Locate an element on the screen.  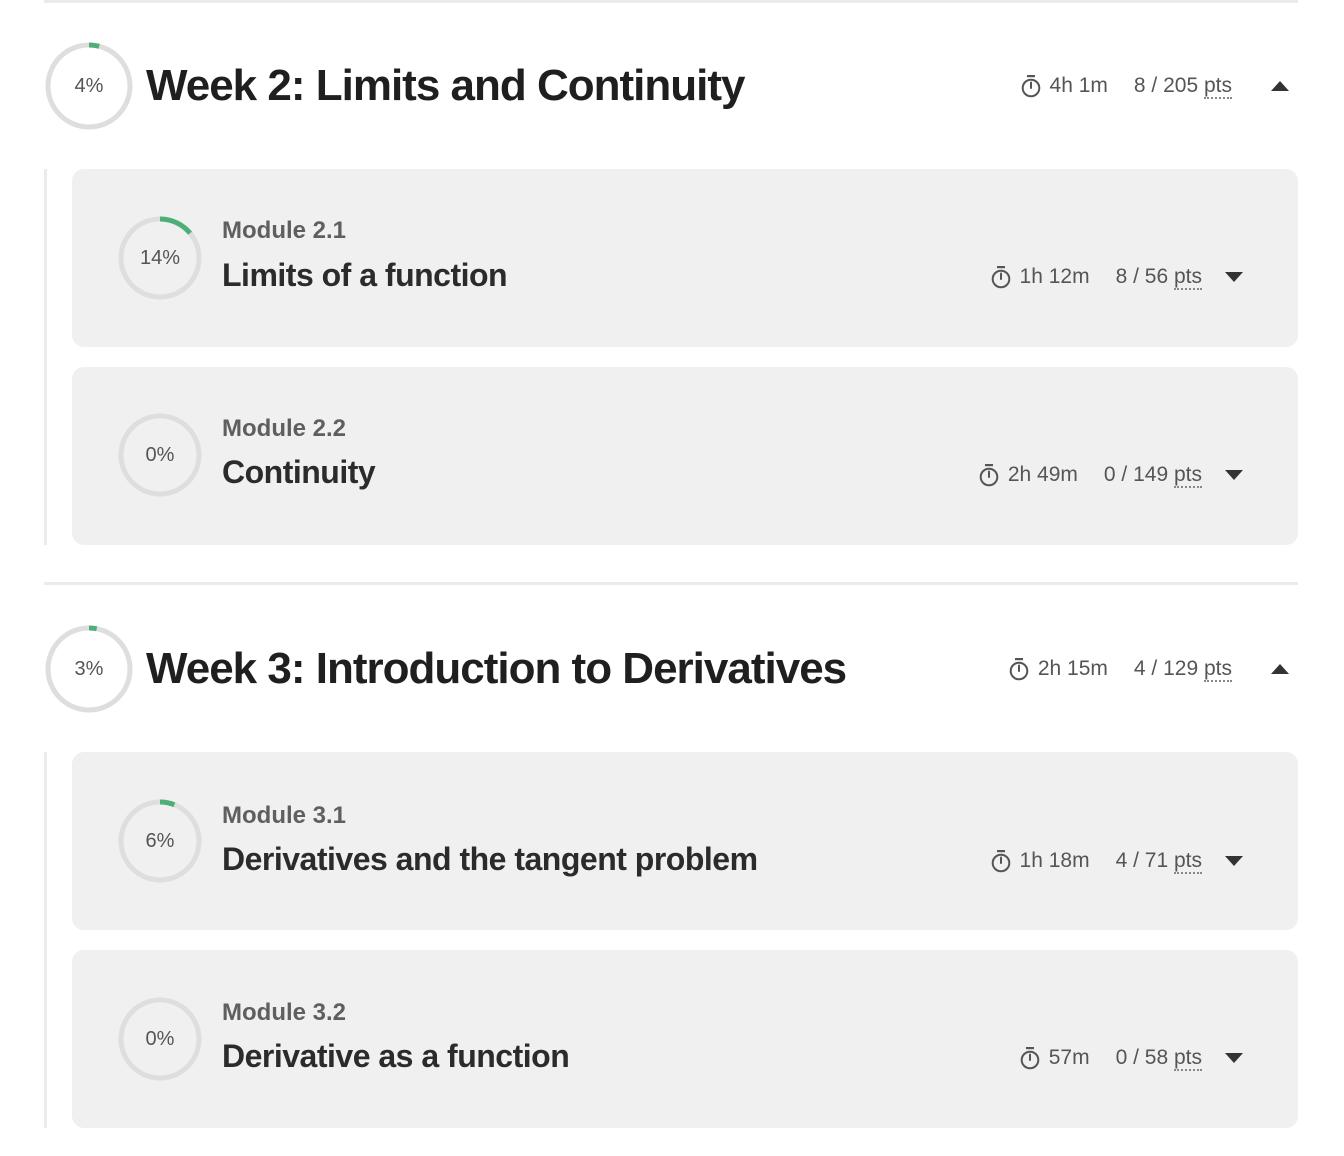
progress-percent: 3% is located at coordinates (89, 668).